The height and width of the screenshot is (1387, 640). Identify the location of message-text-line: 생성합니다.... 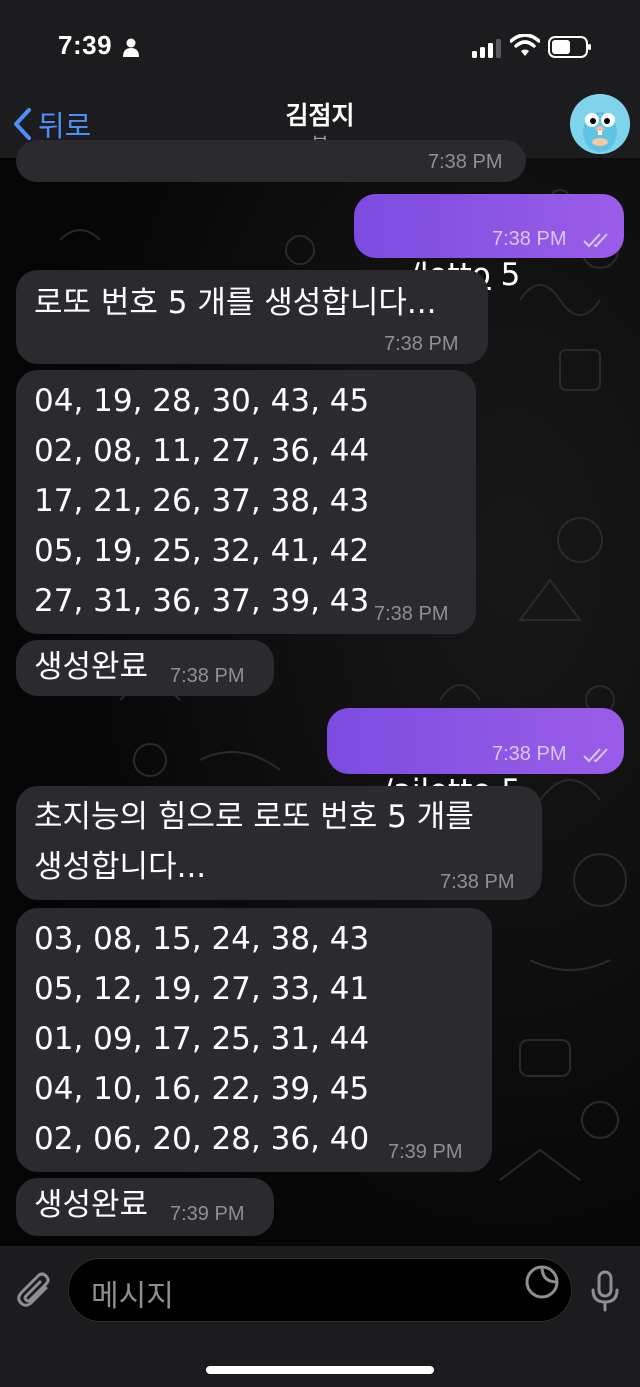
(120, 867).